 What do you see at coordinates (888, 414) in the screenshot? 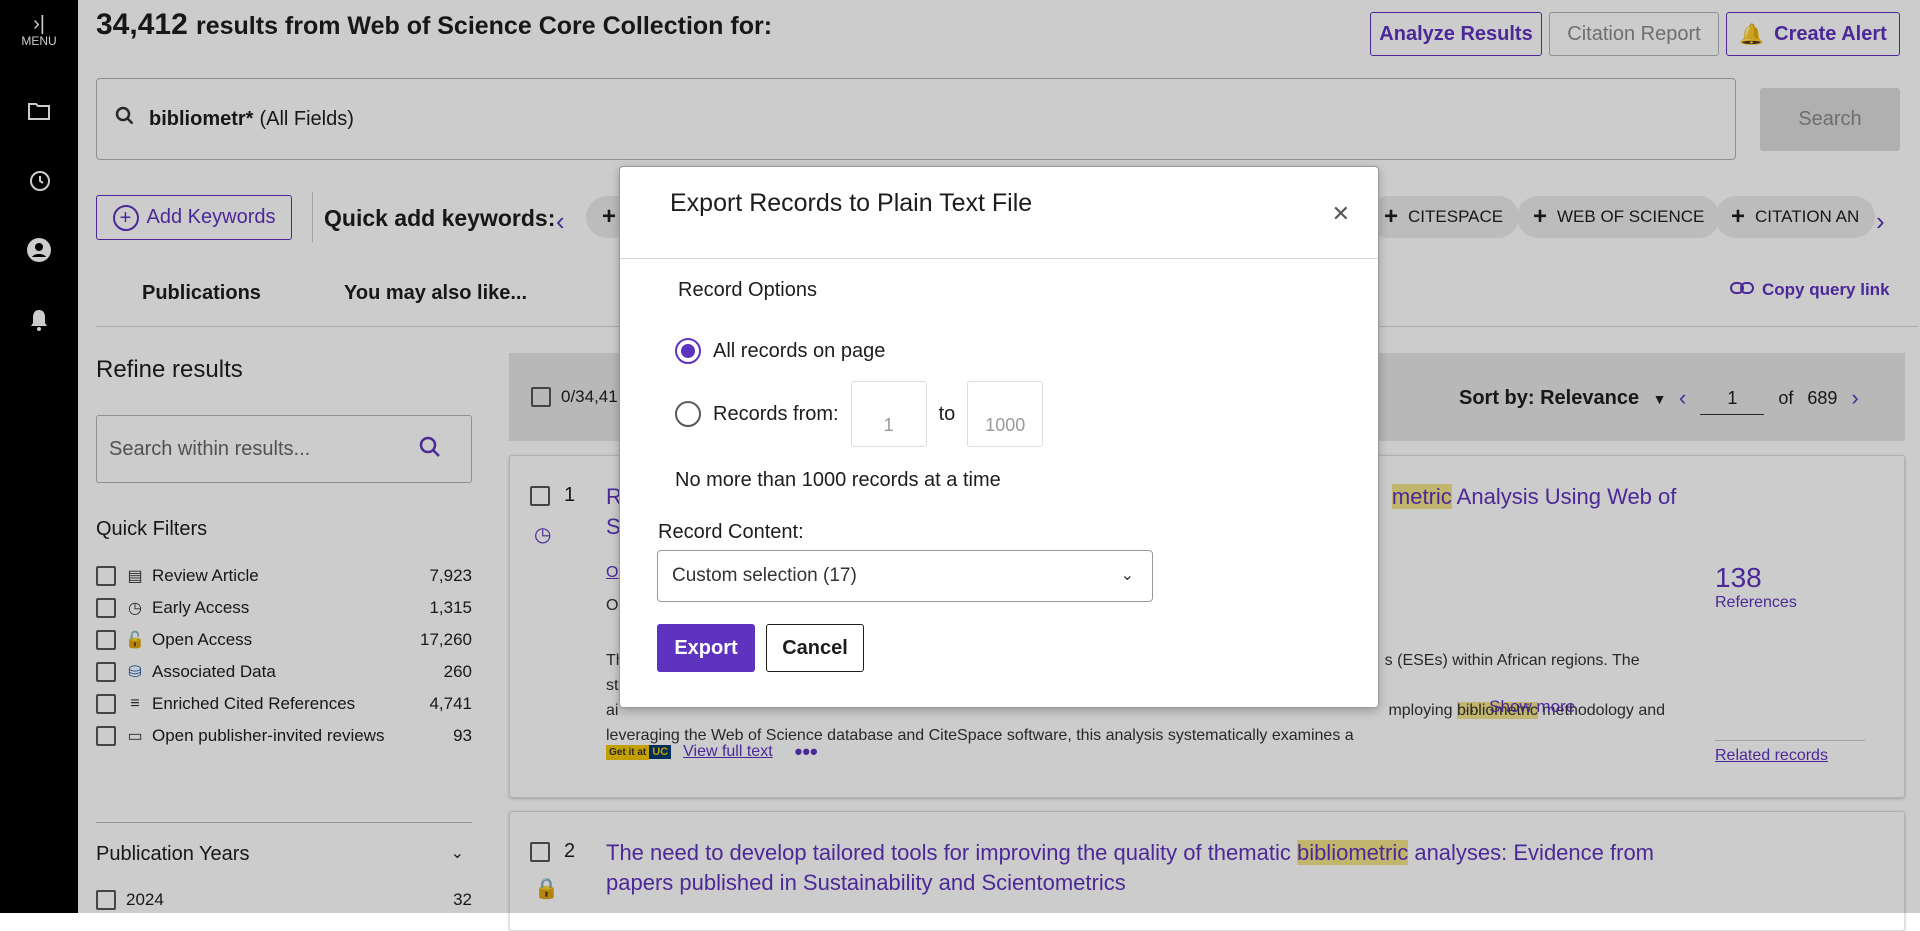
I see `range-from-input: 1` at bounding box center [888, 414].